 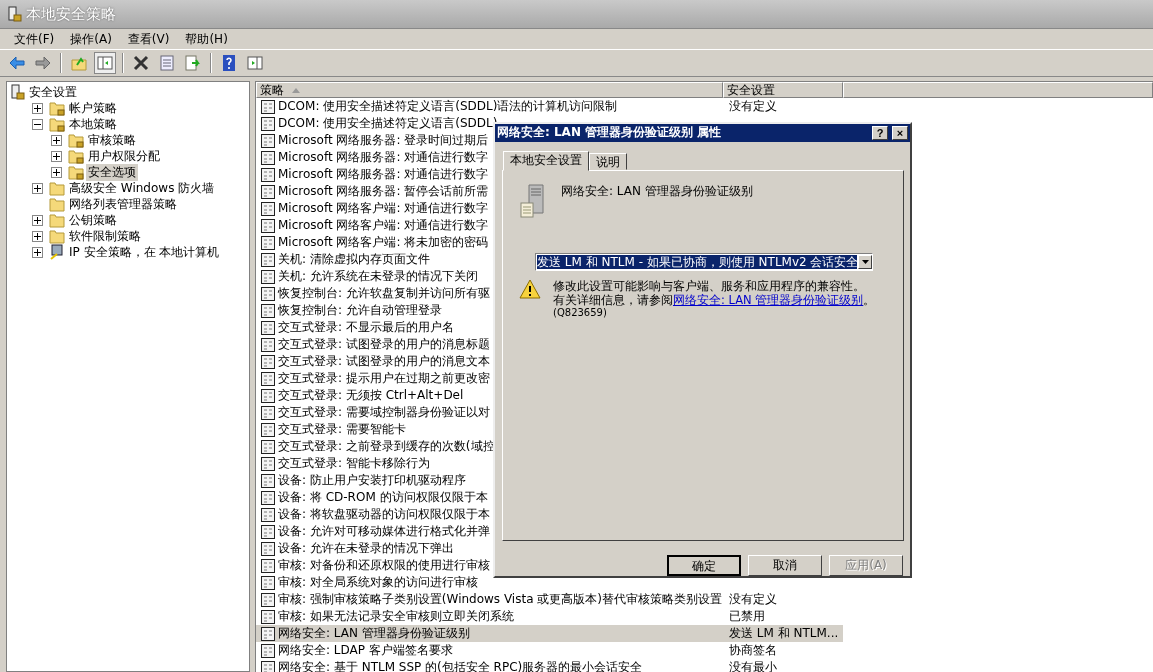 I want to click on tab: 说明, so click(x=608, y=161).